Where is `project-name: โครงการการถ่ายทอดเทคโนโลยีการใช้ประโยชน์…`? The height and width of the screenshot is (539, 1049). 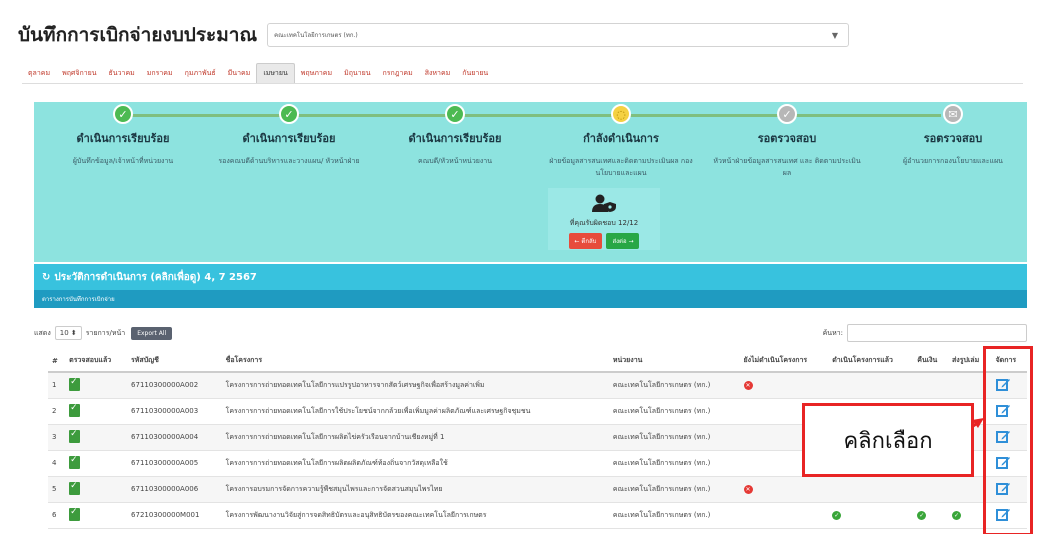
project-name: โครงการการถ่ายทอดเทคโนโลยีการใช้ประโยชน์… is located at coordinates (415, 411).